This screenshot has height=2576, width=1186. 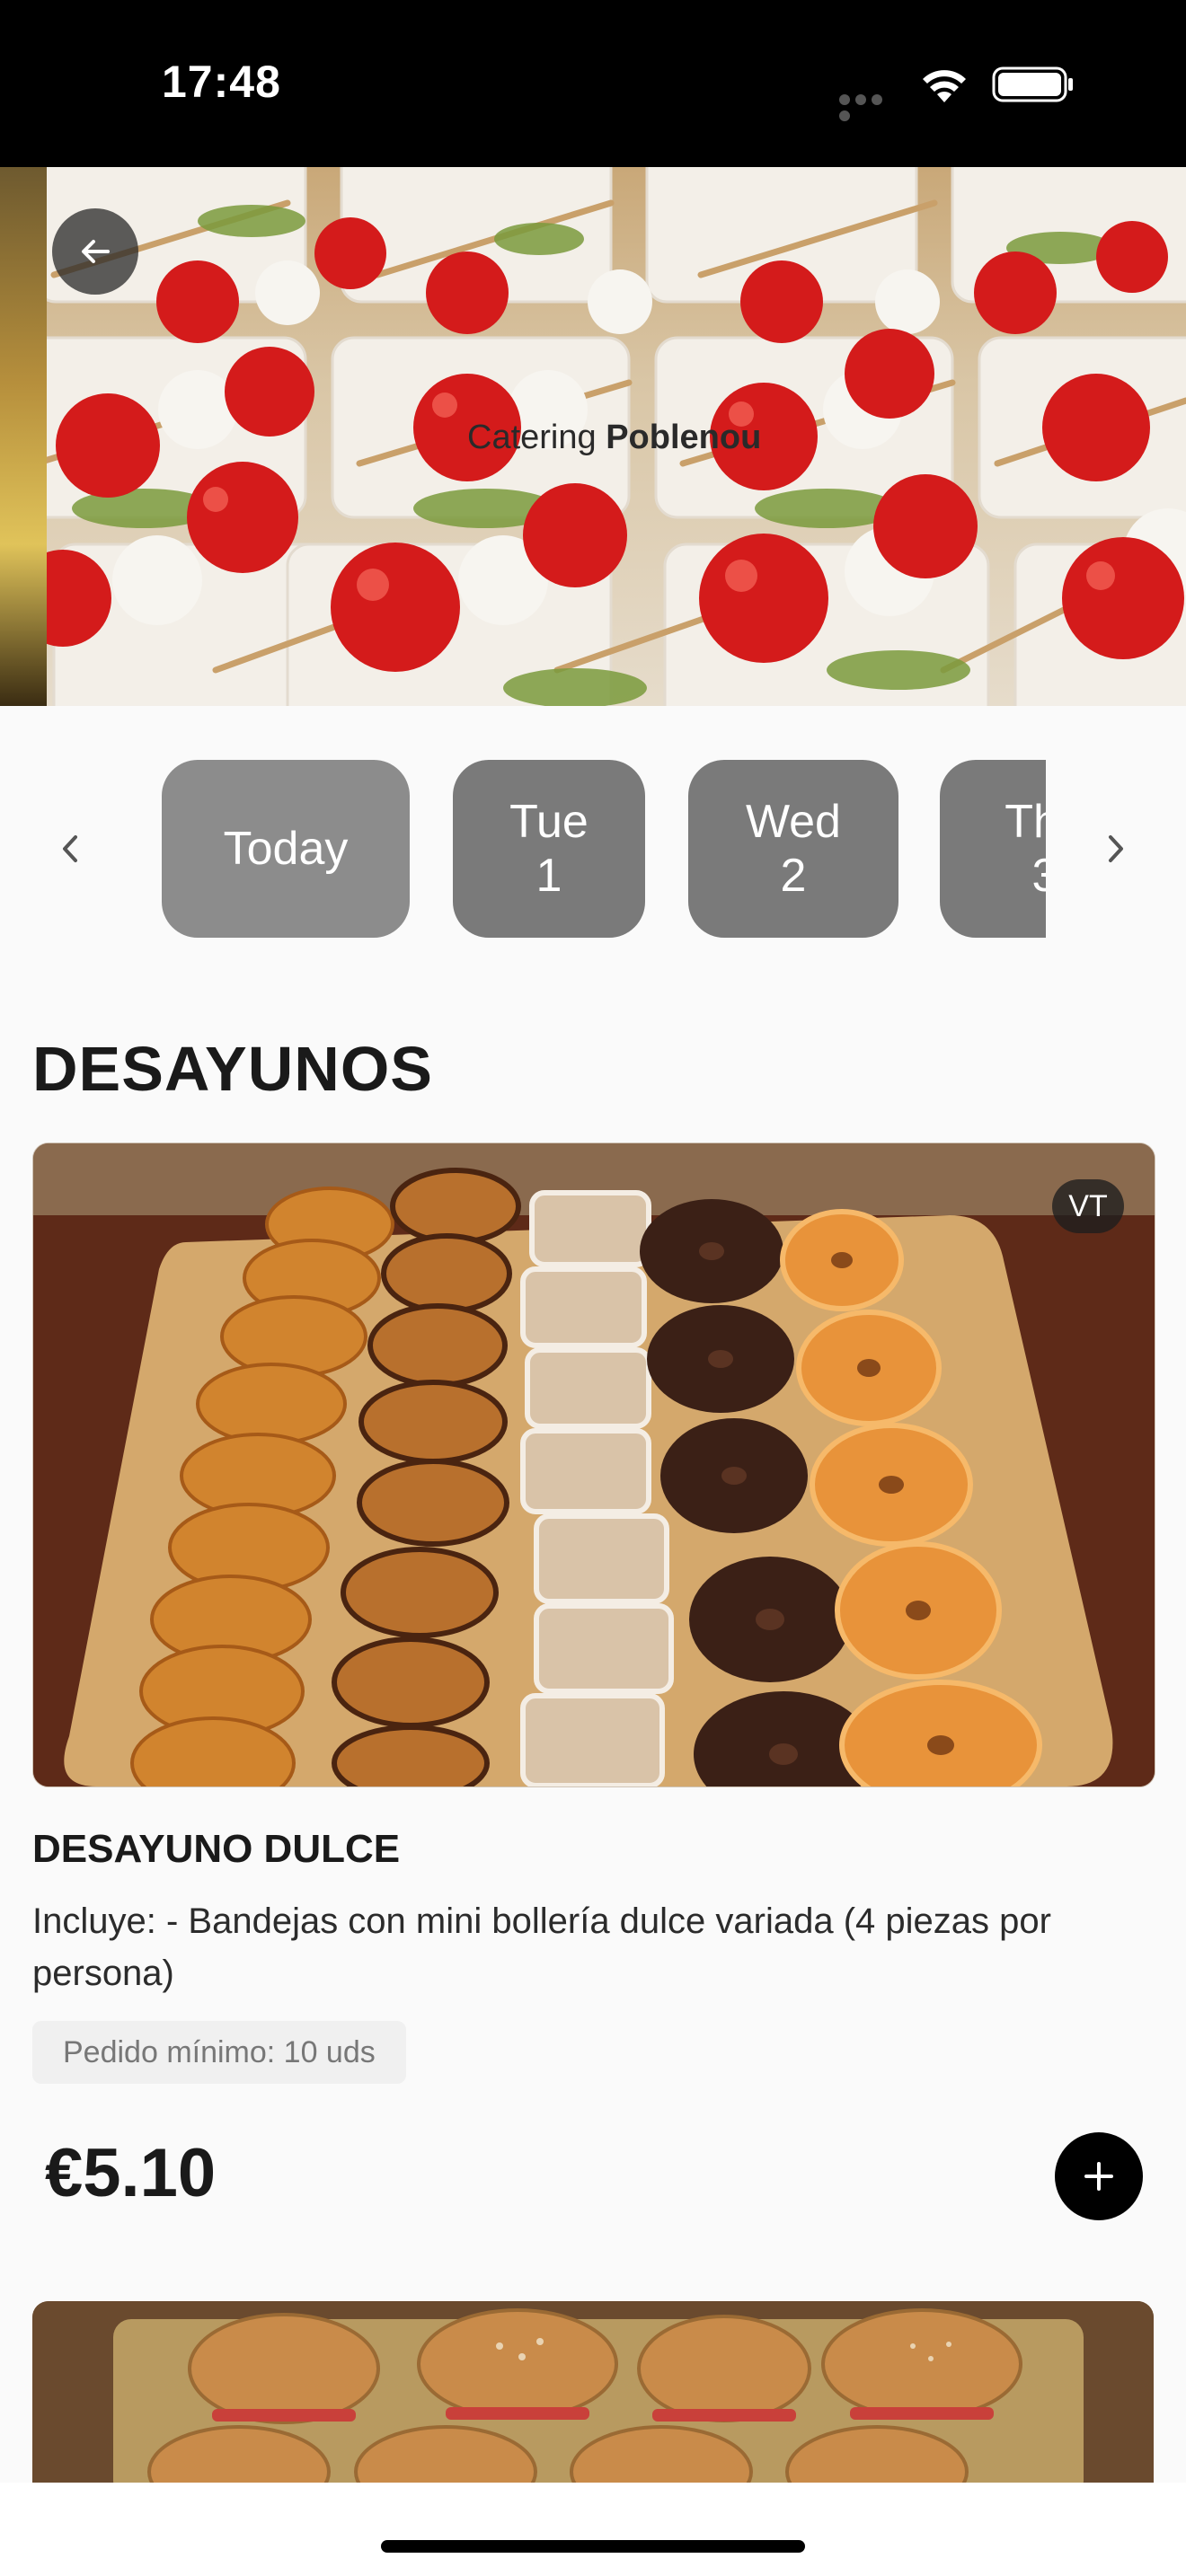 I want to click on day-number: 2, so click(x=793, y=876).